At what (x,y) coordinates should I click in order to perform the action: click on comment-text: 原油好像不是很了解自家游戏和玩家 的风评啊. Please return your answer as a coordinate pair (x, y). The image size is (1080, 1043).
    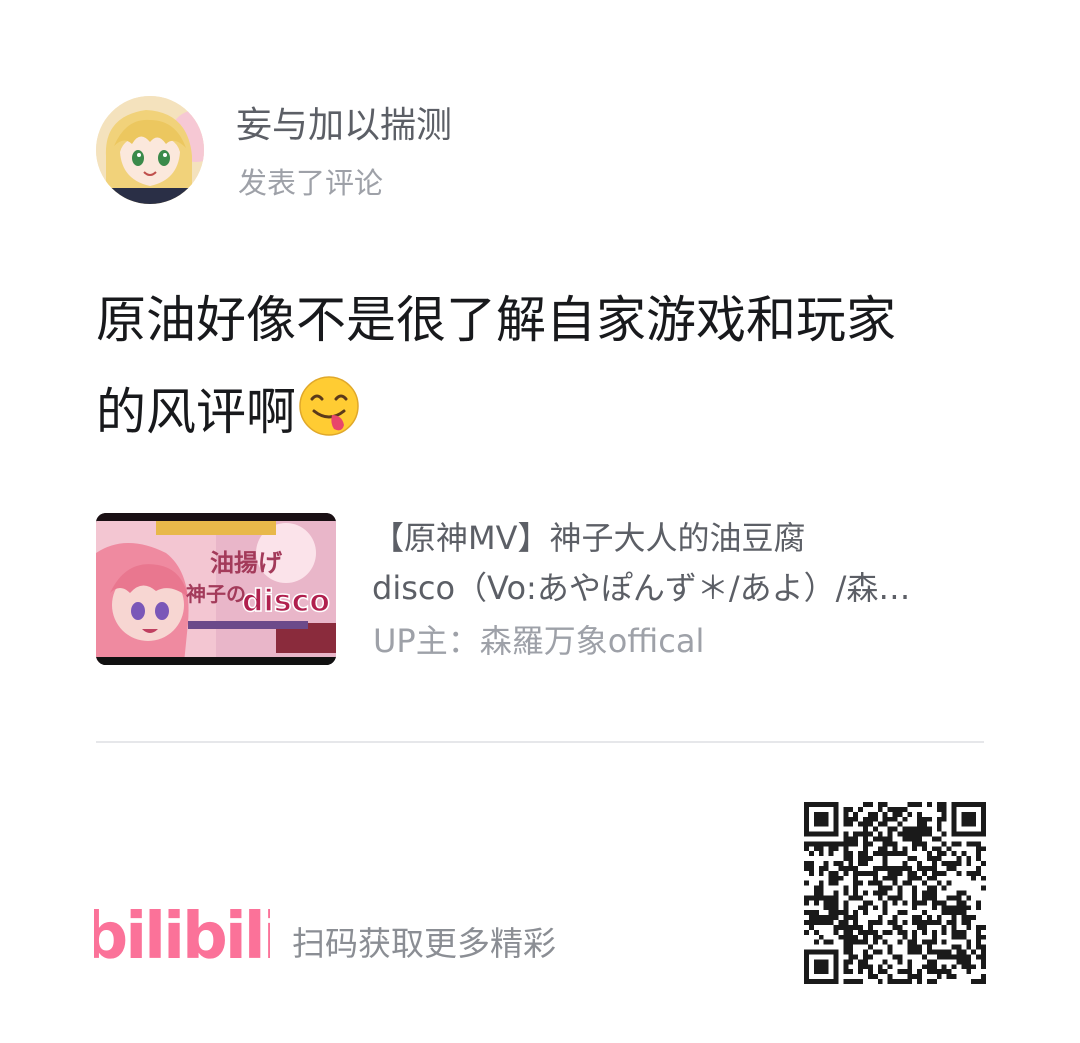
    Looking at the image, I should click on (541, 366).